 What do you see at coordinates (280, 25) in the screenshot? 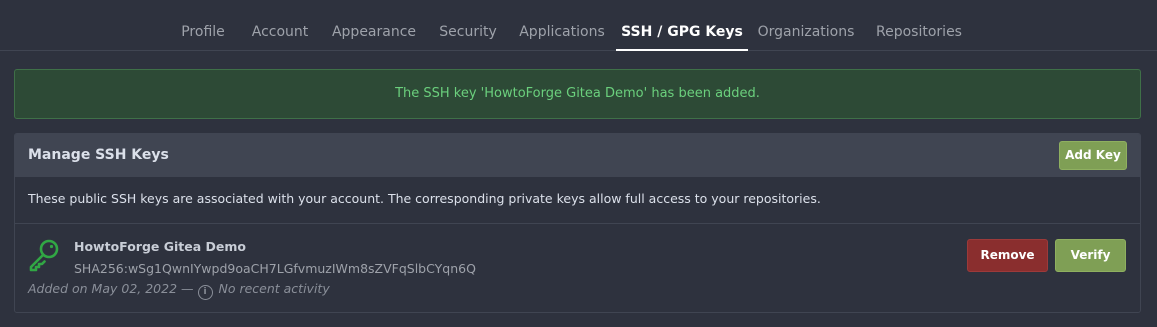
I see `tab-account: Account` at bounding box center [280, 25].